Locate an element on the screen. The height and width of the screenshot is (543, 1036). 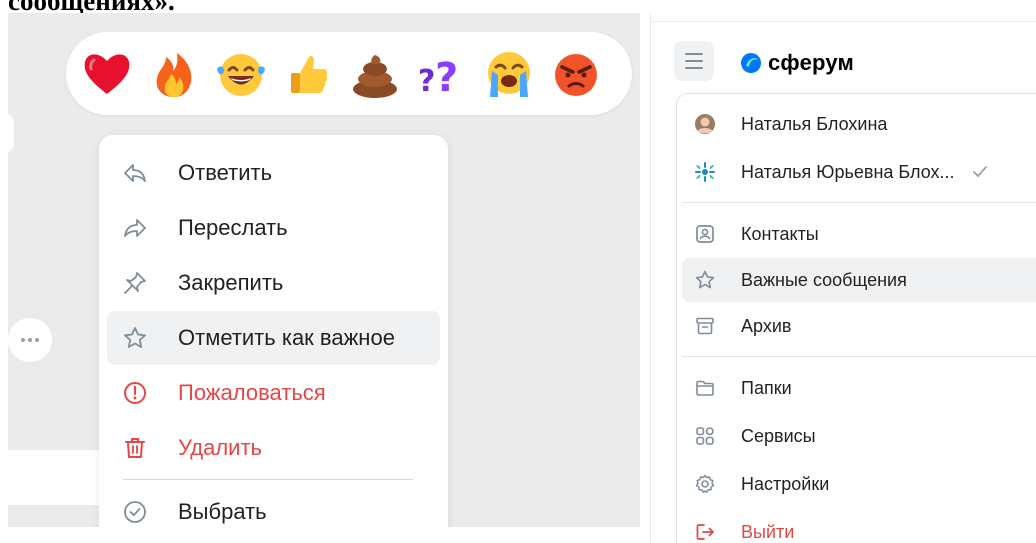
sferum-logo-icon is located at coordinates (751, 63).